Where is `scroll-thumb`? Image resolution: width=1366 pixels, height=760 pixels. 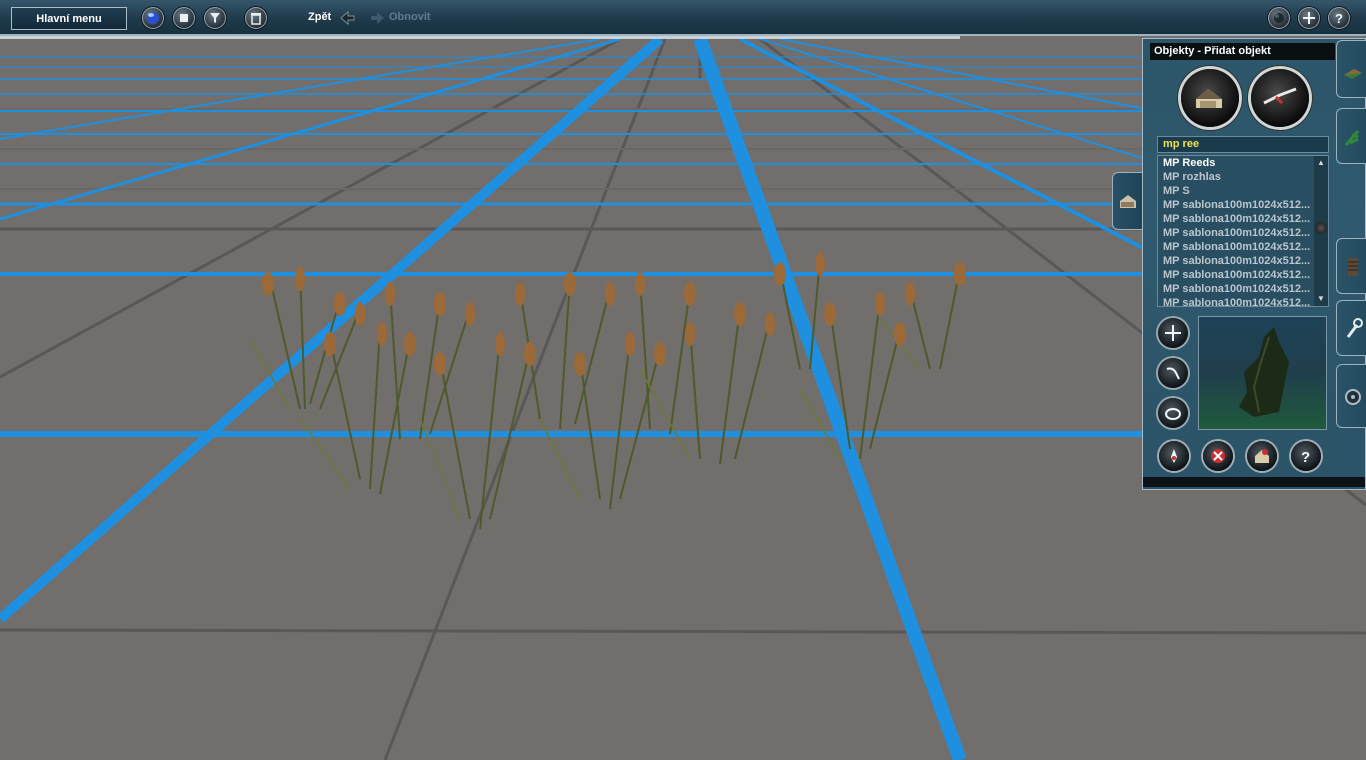
scroll-thumb is located at coordinates (1321, 228).